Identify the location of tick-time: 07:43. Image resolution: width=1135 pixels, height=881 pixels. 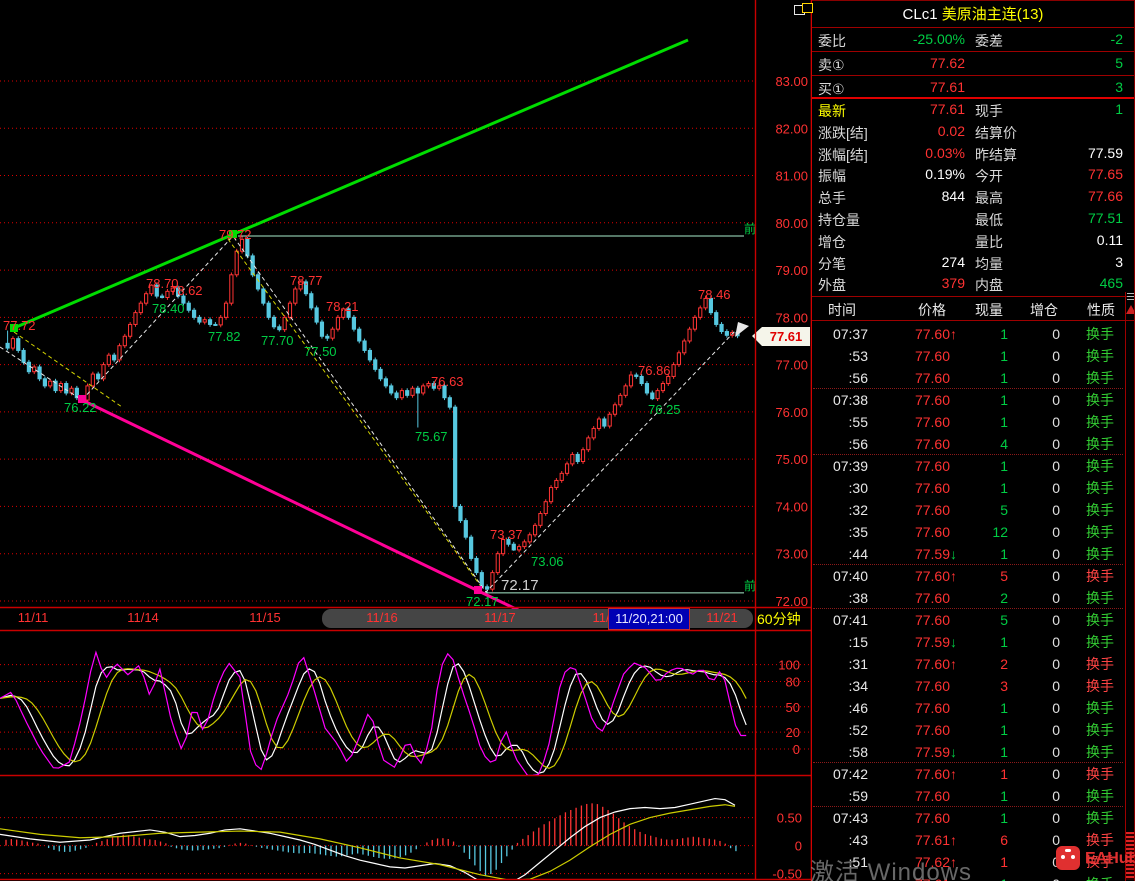
(850, 818).